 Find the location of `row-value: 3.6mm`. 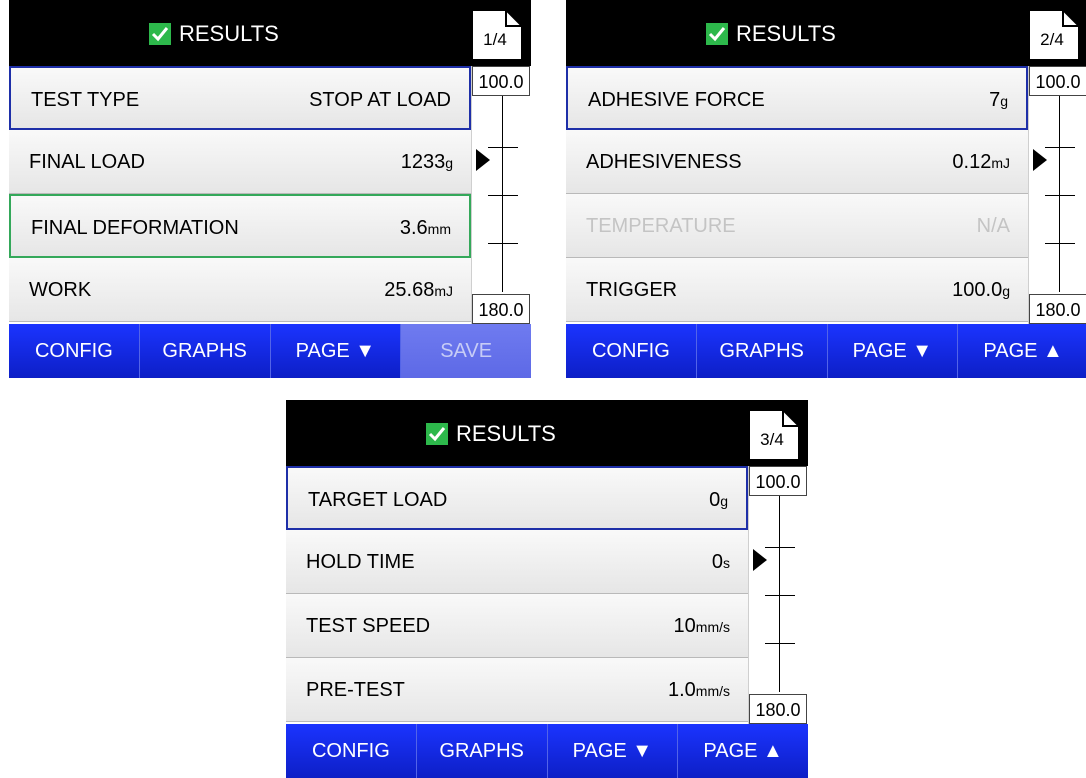

row-value: 3.6mm is located at coordinates (425, 228).